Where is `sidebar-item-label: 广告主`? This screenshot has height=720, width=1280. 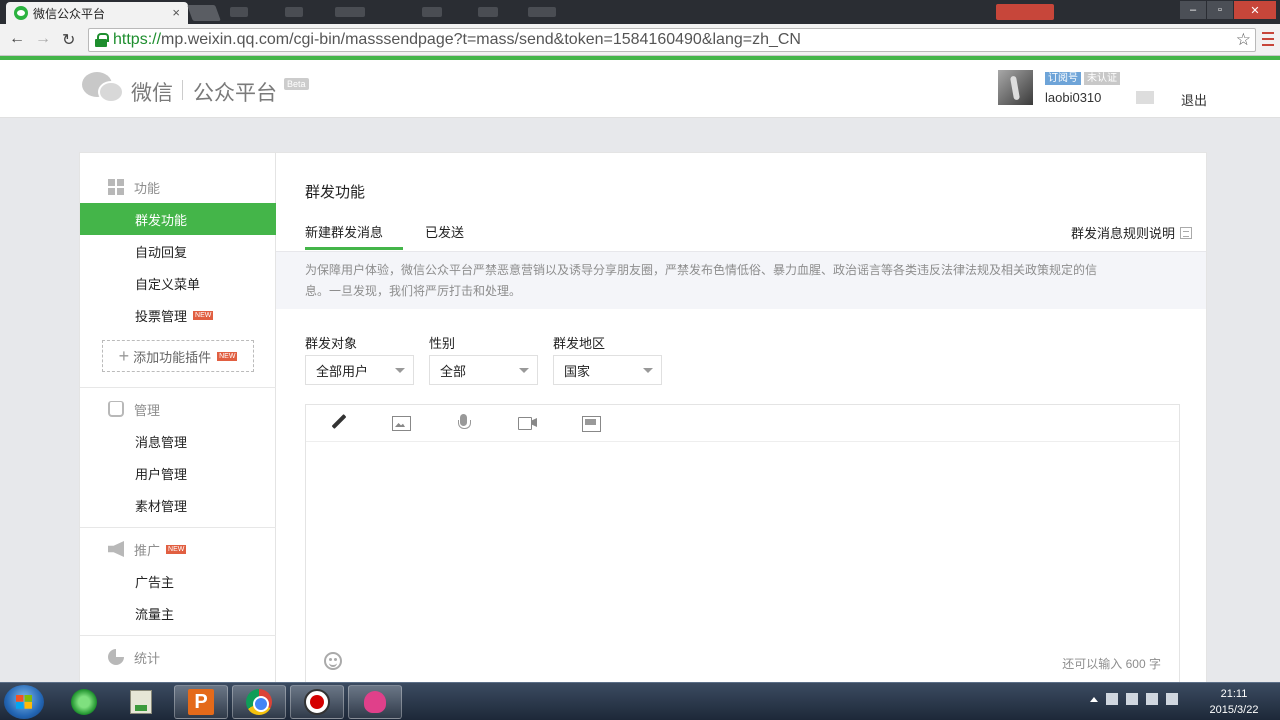 sidebar-item-label: 广告主 is located at coordinates (155, 582).